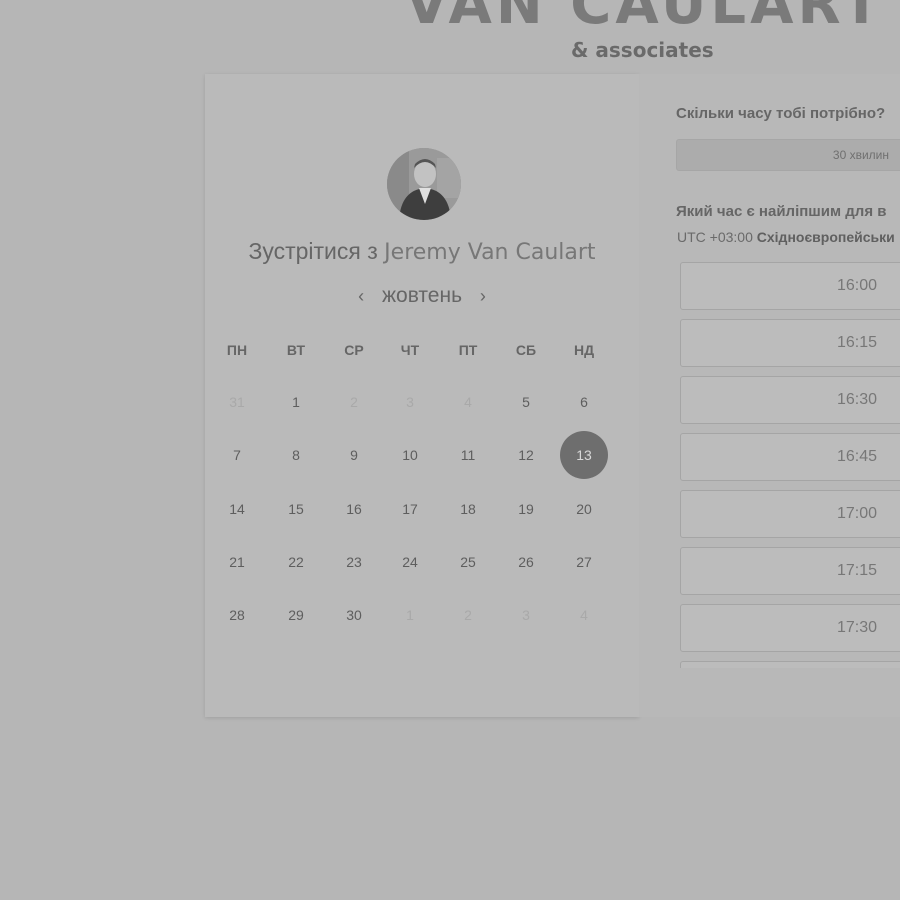 The height and width of the screenshot is (900, 900). I want to click on weekday-label: ПТ, so click(468, 350).